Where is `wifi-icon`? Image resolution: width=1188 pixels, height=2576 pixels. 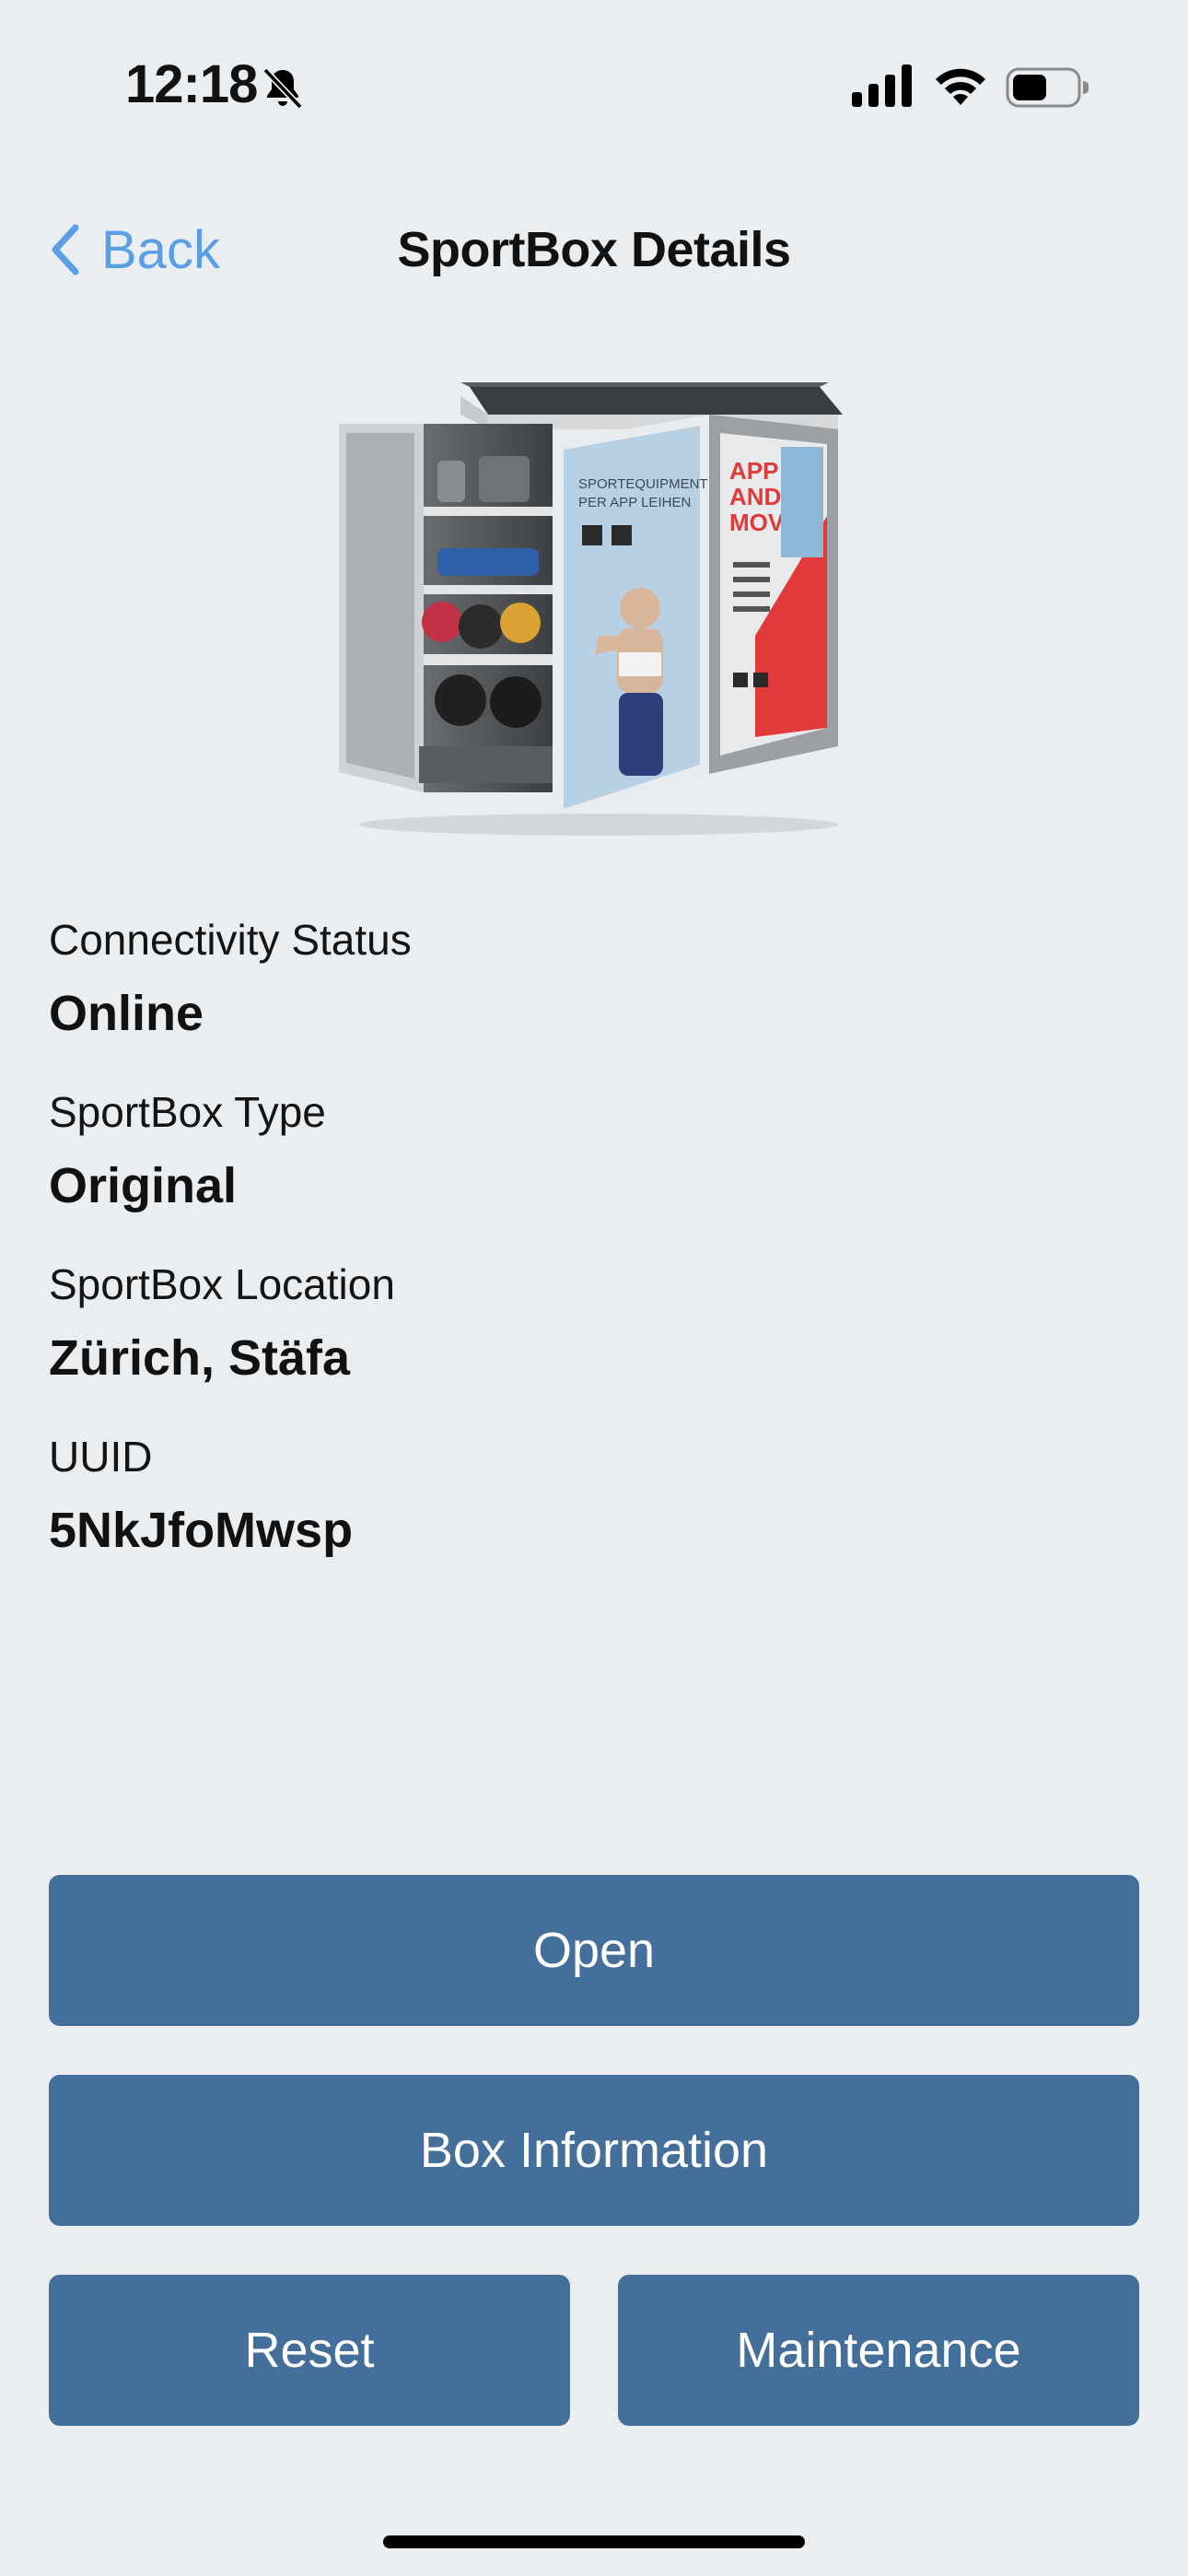
wifi-icon is located at coordinates (961, 86).